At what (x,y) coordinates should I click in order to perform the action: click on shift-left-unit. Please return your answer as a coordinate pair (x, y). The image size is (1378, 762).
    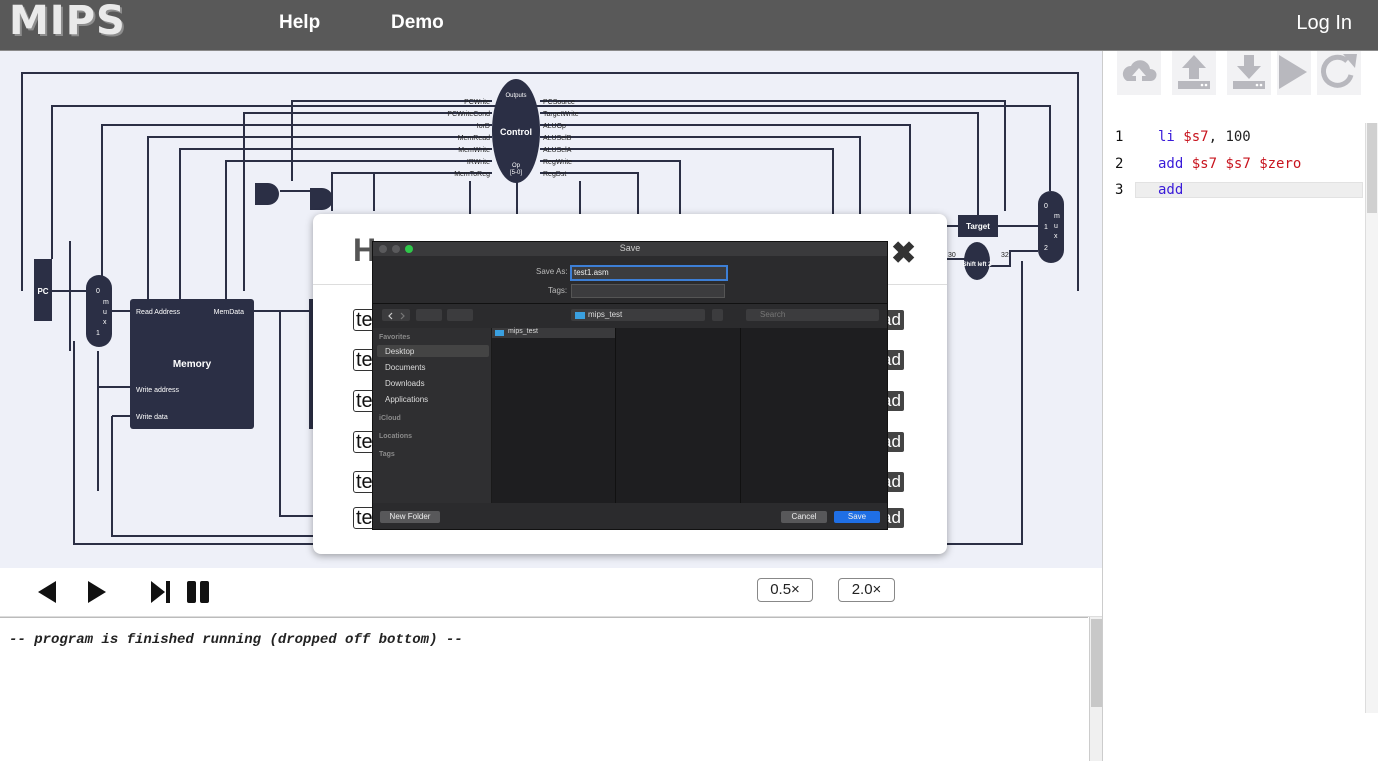
    Looking at the image, I should click on (977, 261).